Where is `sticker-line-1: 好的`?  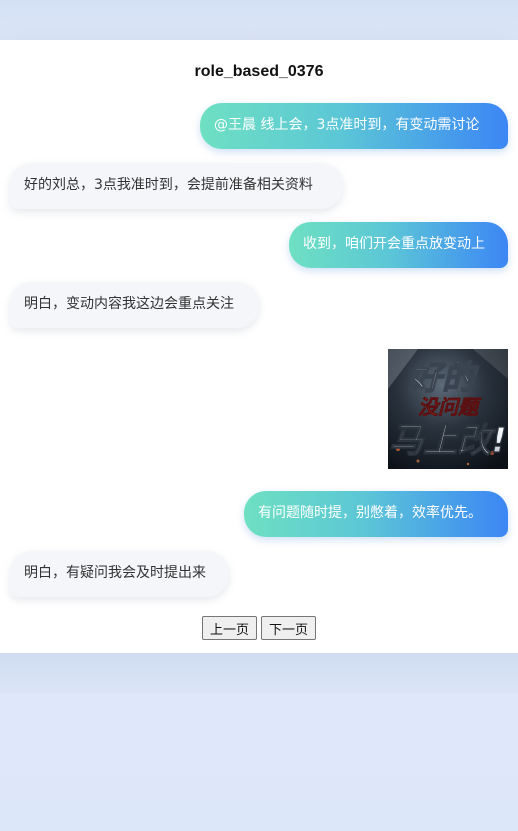 sticker-line-1: 好的 is located at coordinates (443, 377).